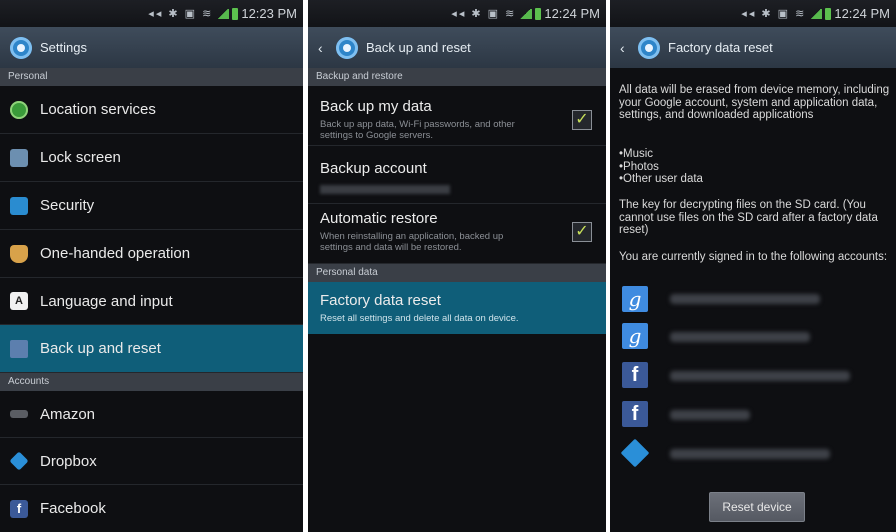 This screenshot has height=532, width=896. I want to click on settings-item-language: A Language and input, so click(151, 301).